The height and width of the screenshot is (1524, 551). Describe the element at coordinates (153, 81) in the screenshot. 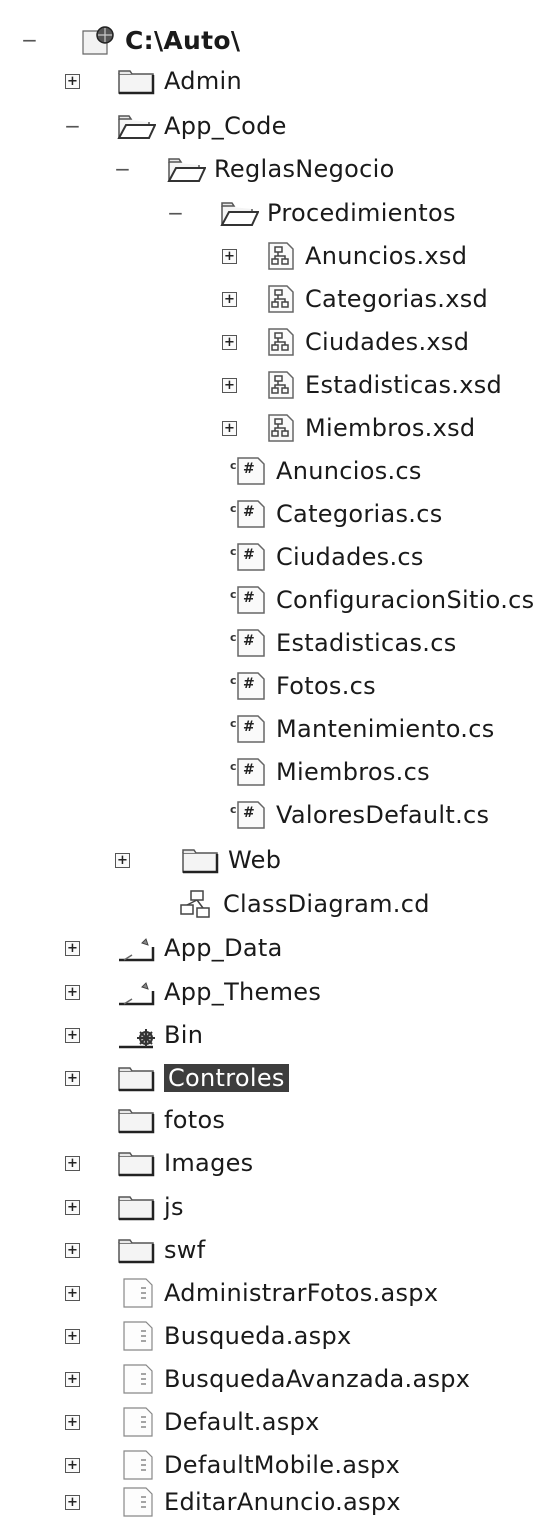

I see `tree-node-admin: + Admin` at that location.